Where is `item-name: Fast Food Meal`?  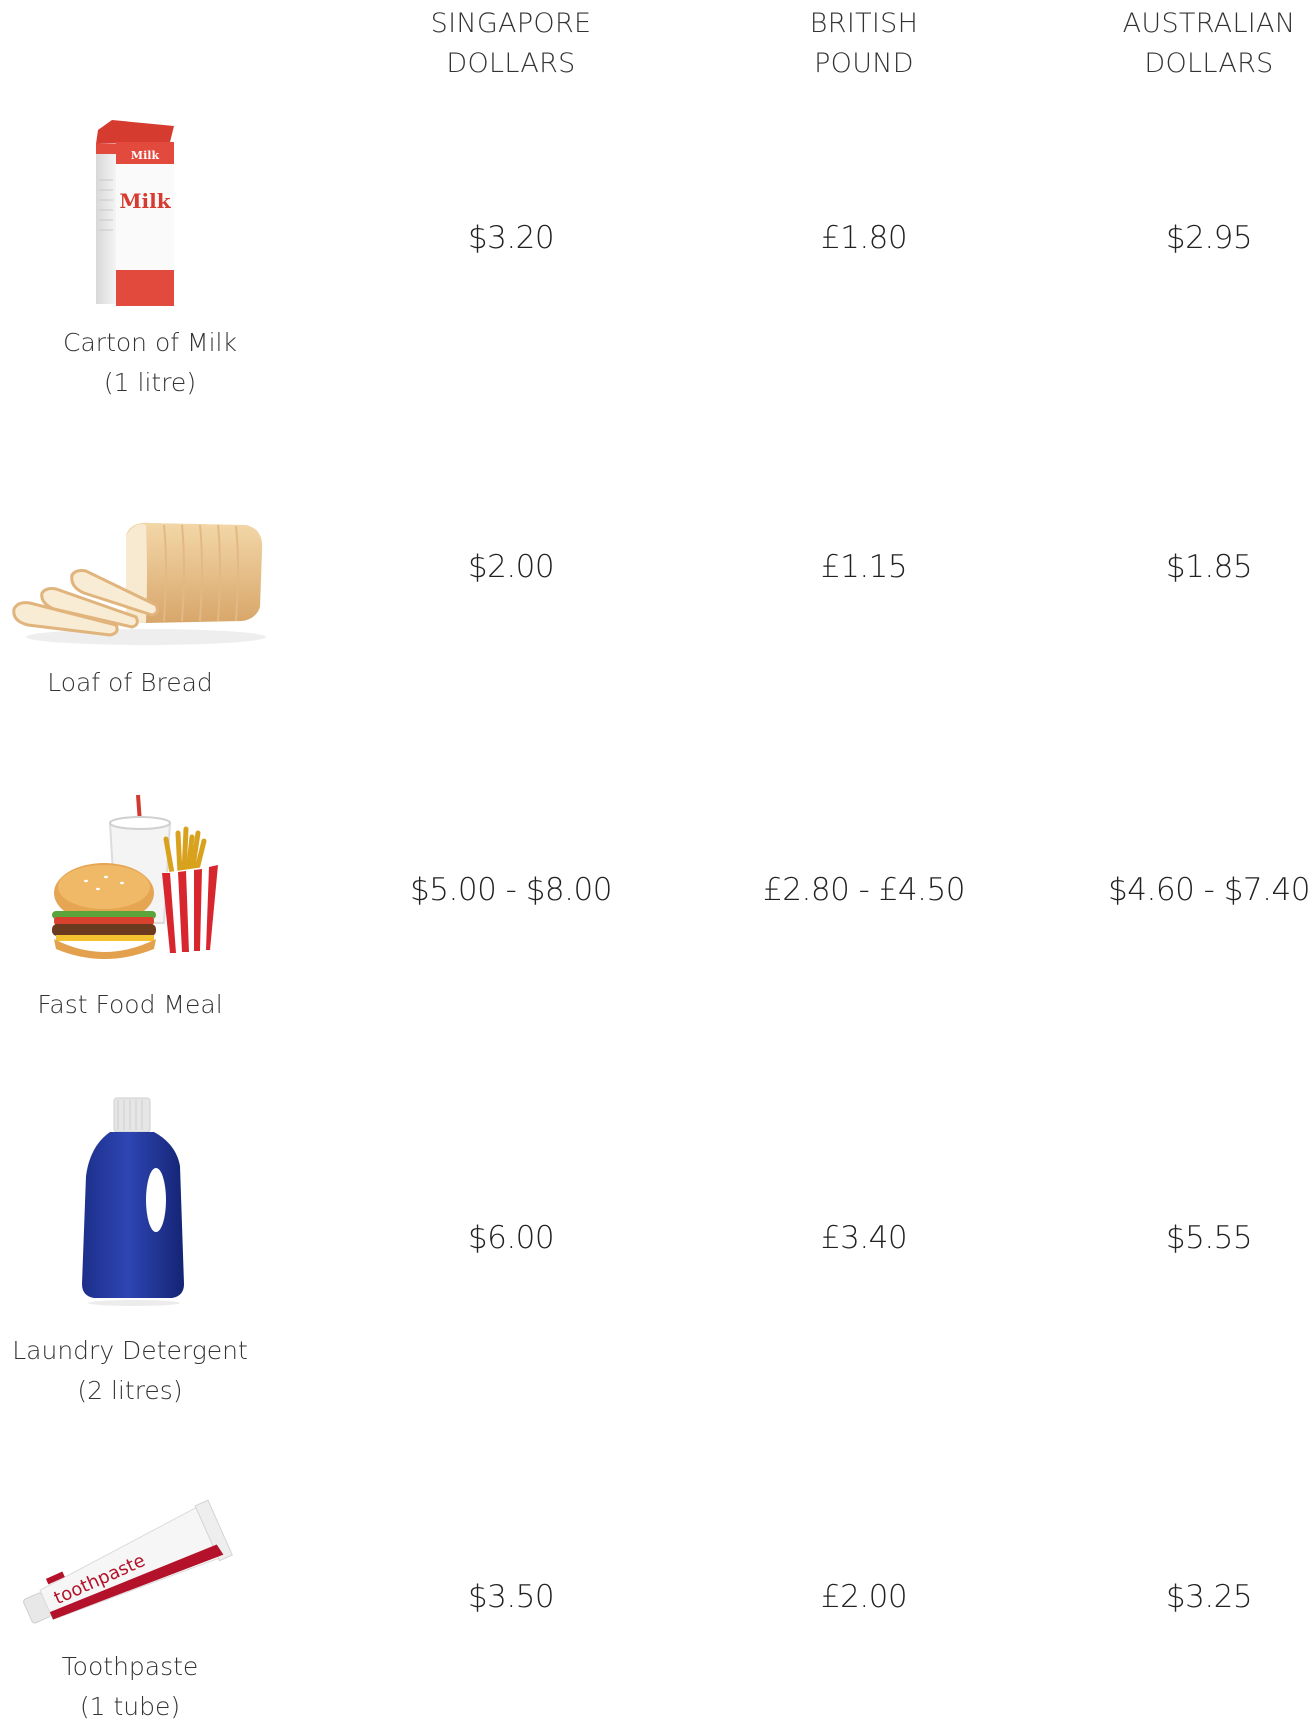 item-name: Fast Food Meal is located at coordinates (130, 1004).